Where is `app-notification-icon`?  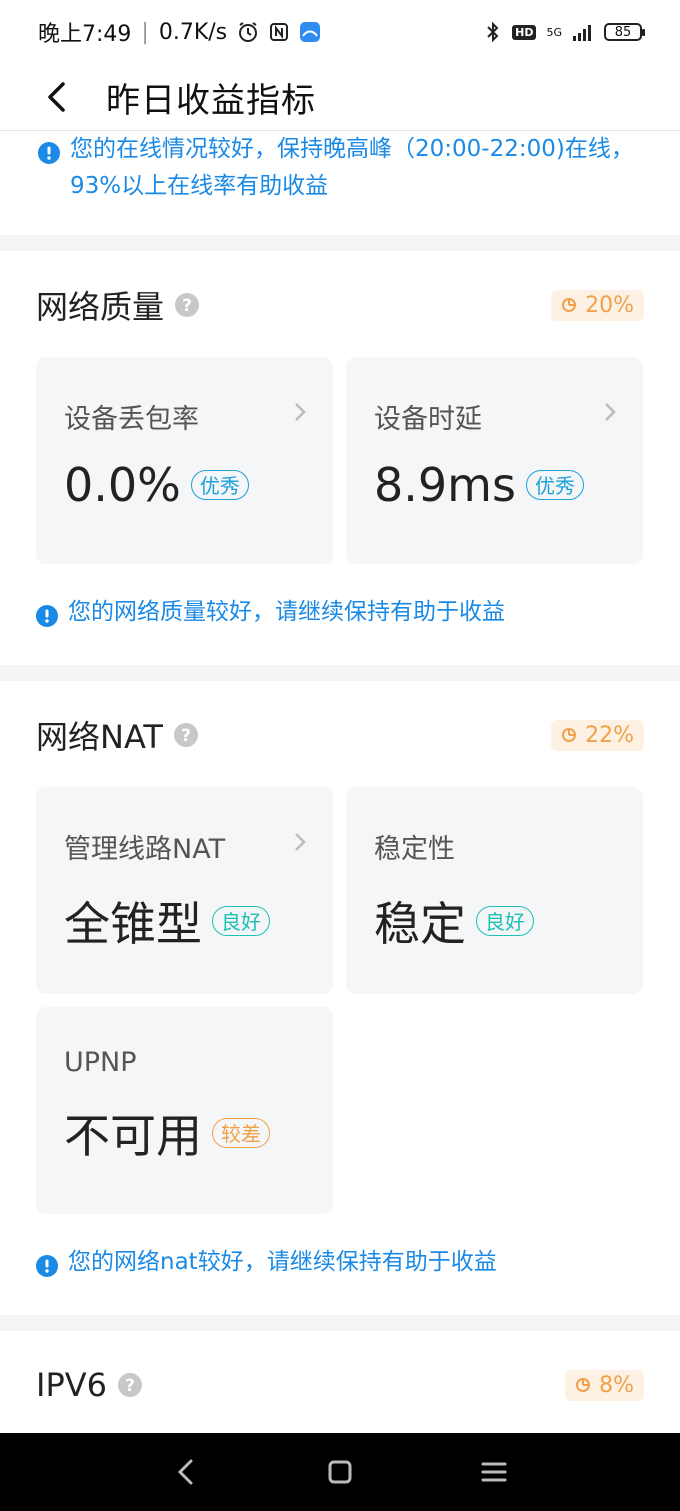 app-notification-icon is located at coordinates (310, 32).